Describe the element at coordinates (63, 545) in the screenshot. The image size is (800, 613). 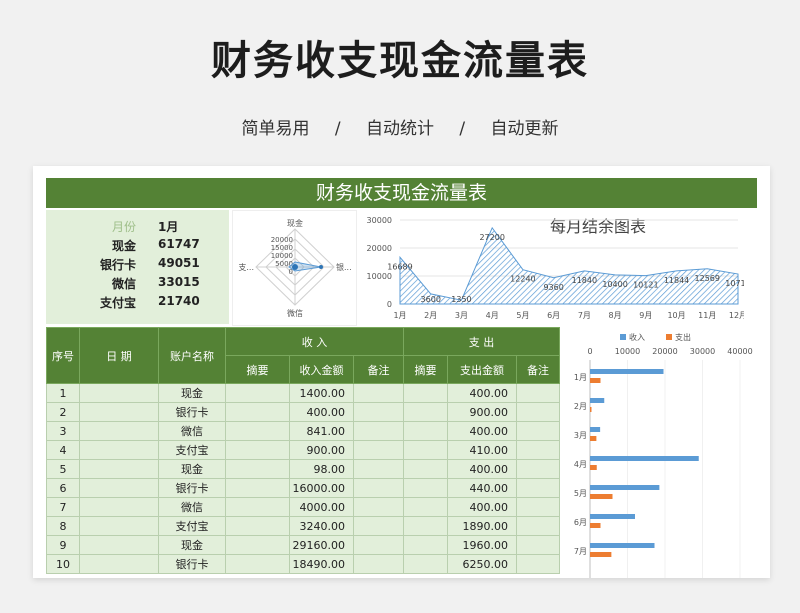
I see `cell-seq: 9` at that location.